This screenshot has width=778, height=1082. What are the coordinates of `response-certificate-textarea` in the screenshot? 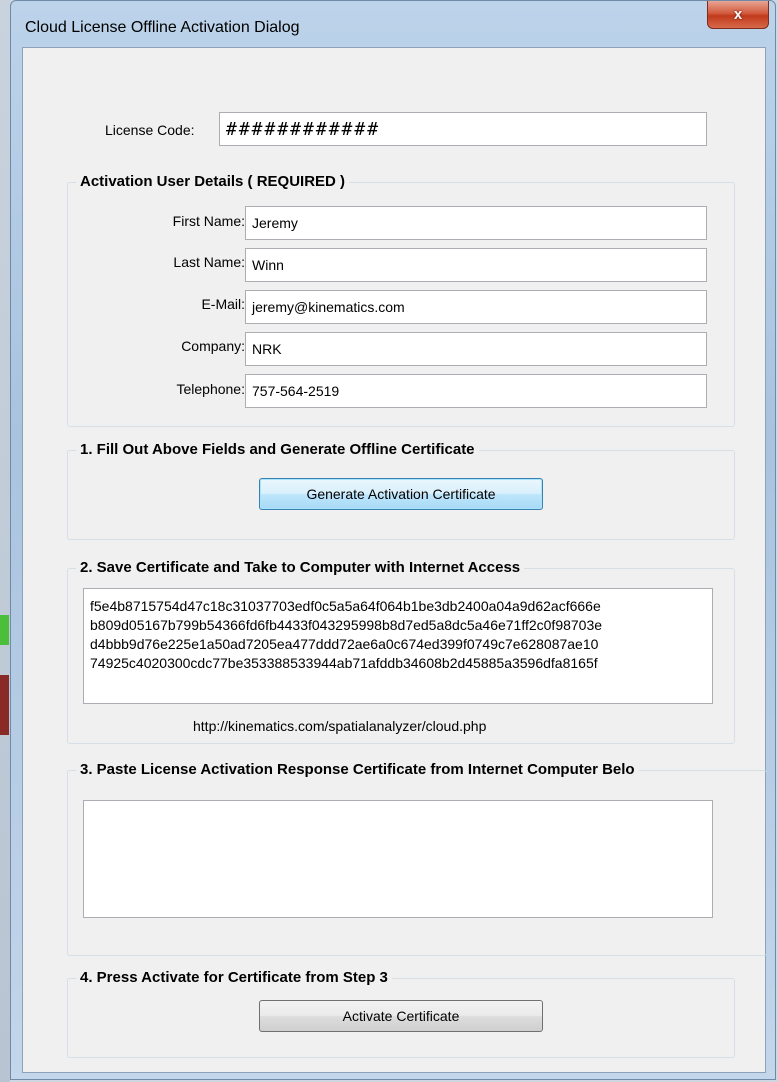 It's located at (398, 859).